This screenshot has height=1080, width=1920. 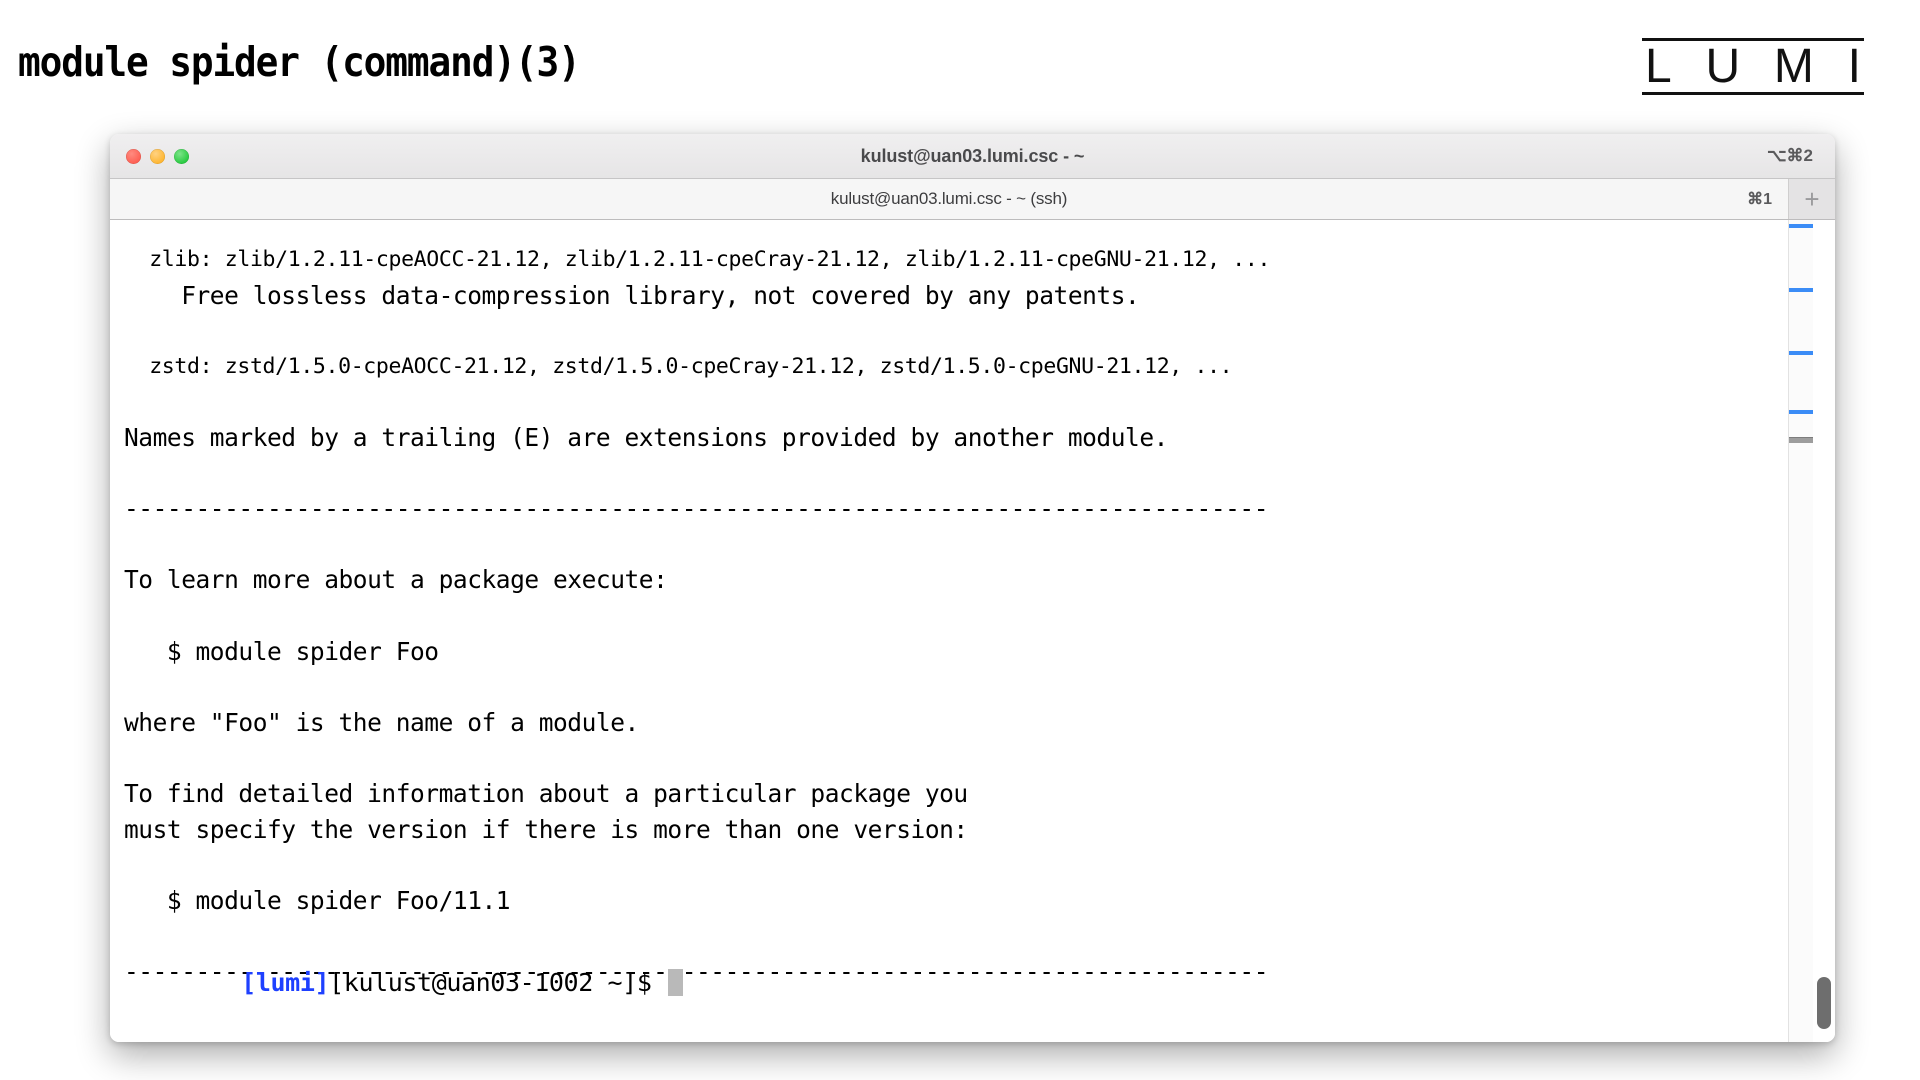 I want to click on terminal-line: To learn more about a package execute:, so click(x=396, y=580).